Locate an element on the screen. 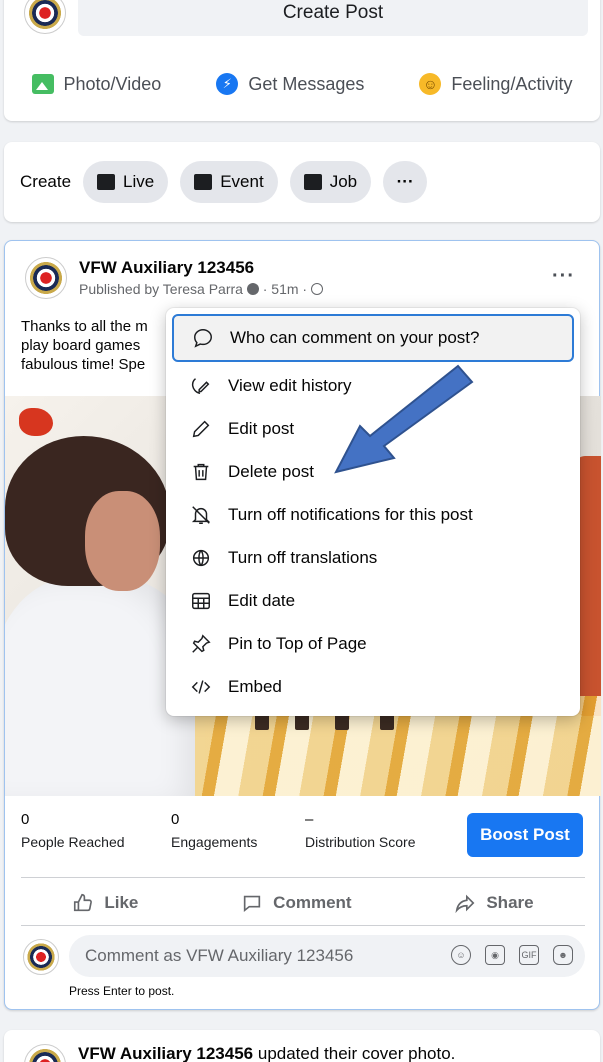 The height and width of the screenshot is (1062, 603). gif-icon: GIF is located at coordinates (529, 955).